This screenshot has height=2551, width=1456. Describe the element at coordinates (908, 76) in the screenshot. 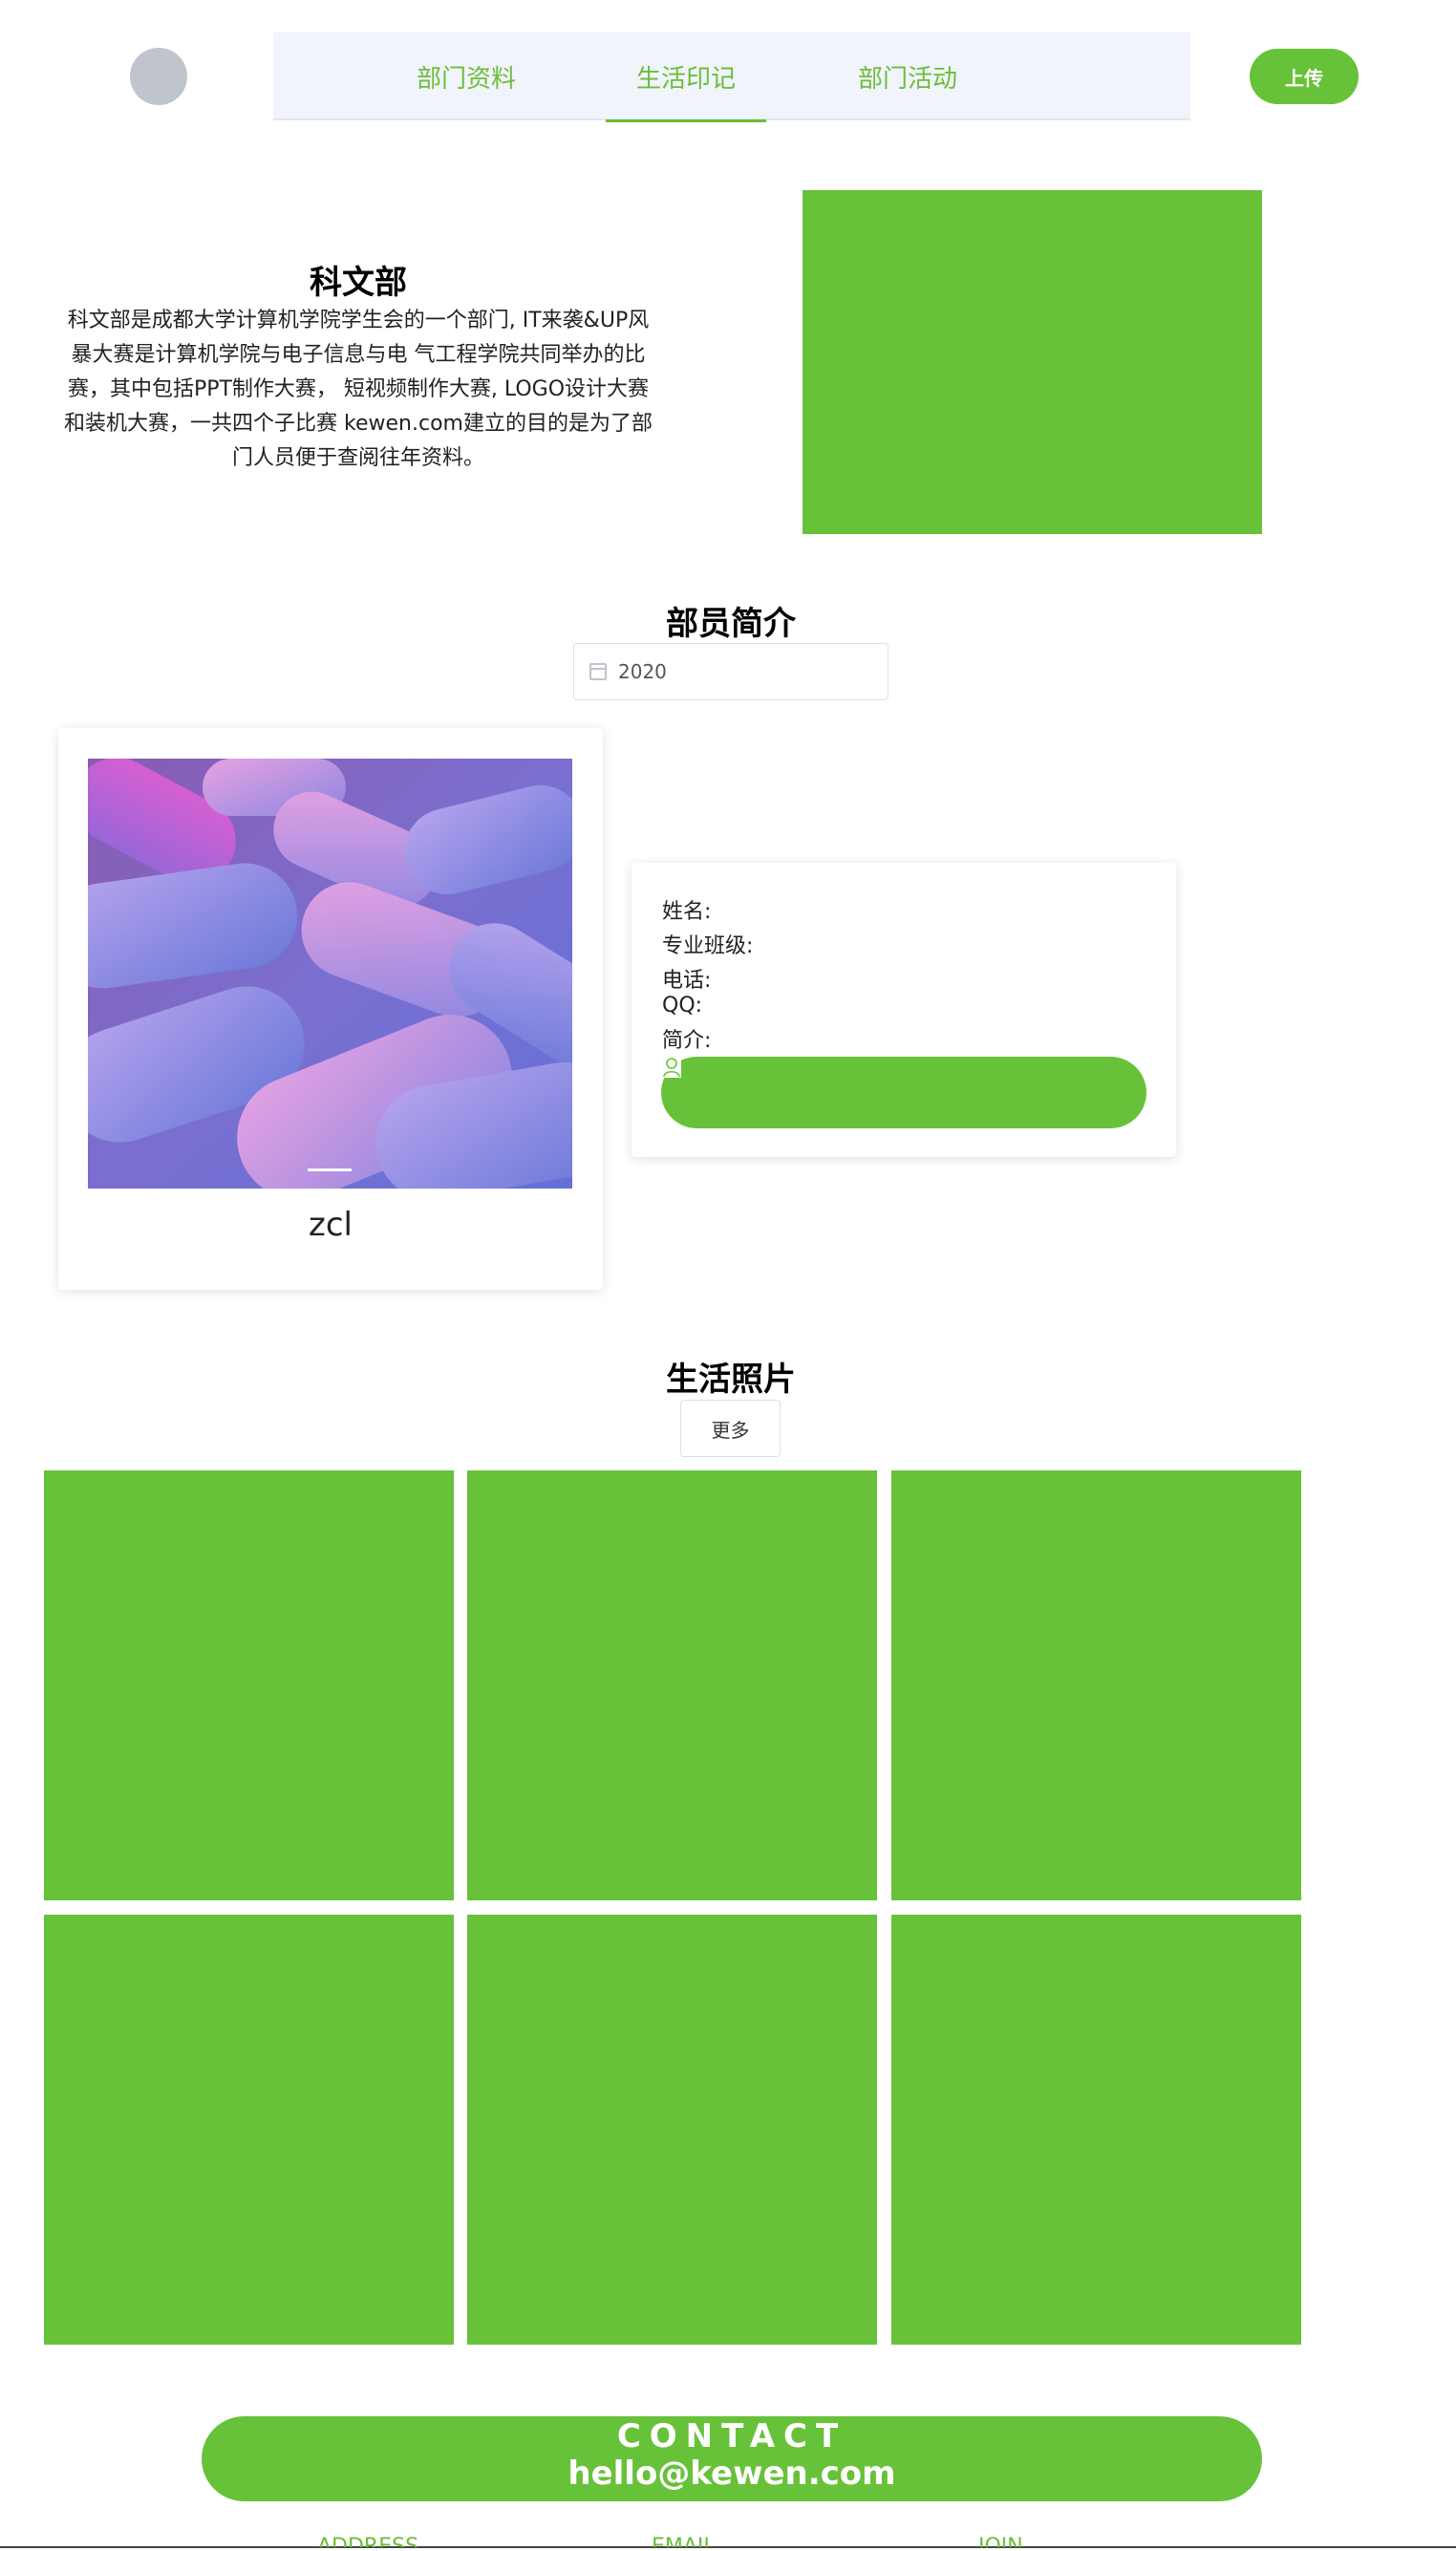

I see `tab-department-activities: 部门活动` at that location.